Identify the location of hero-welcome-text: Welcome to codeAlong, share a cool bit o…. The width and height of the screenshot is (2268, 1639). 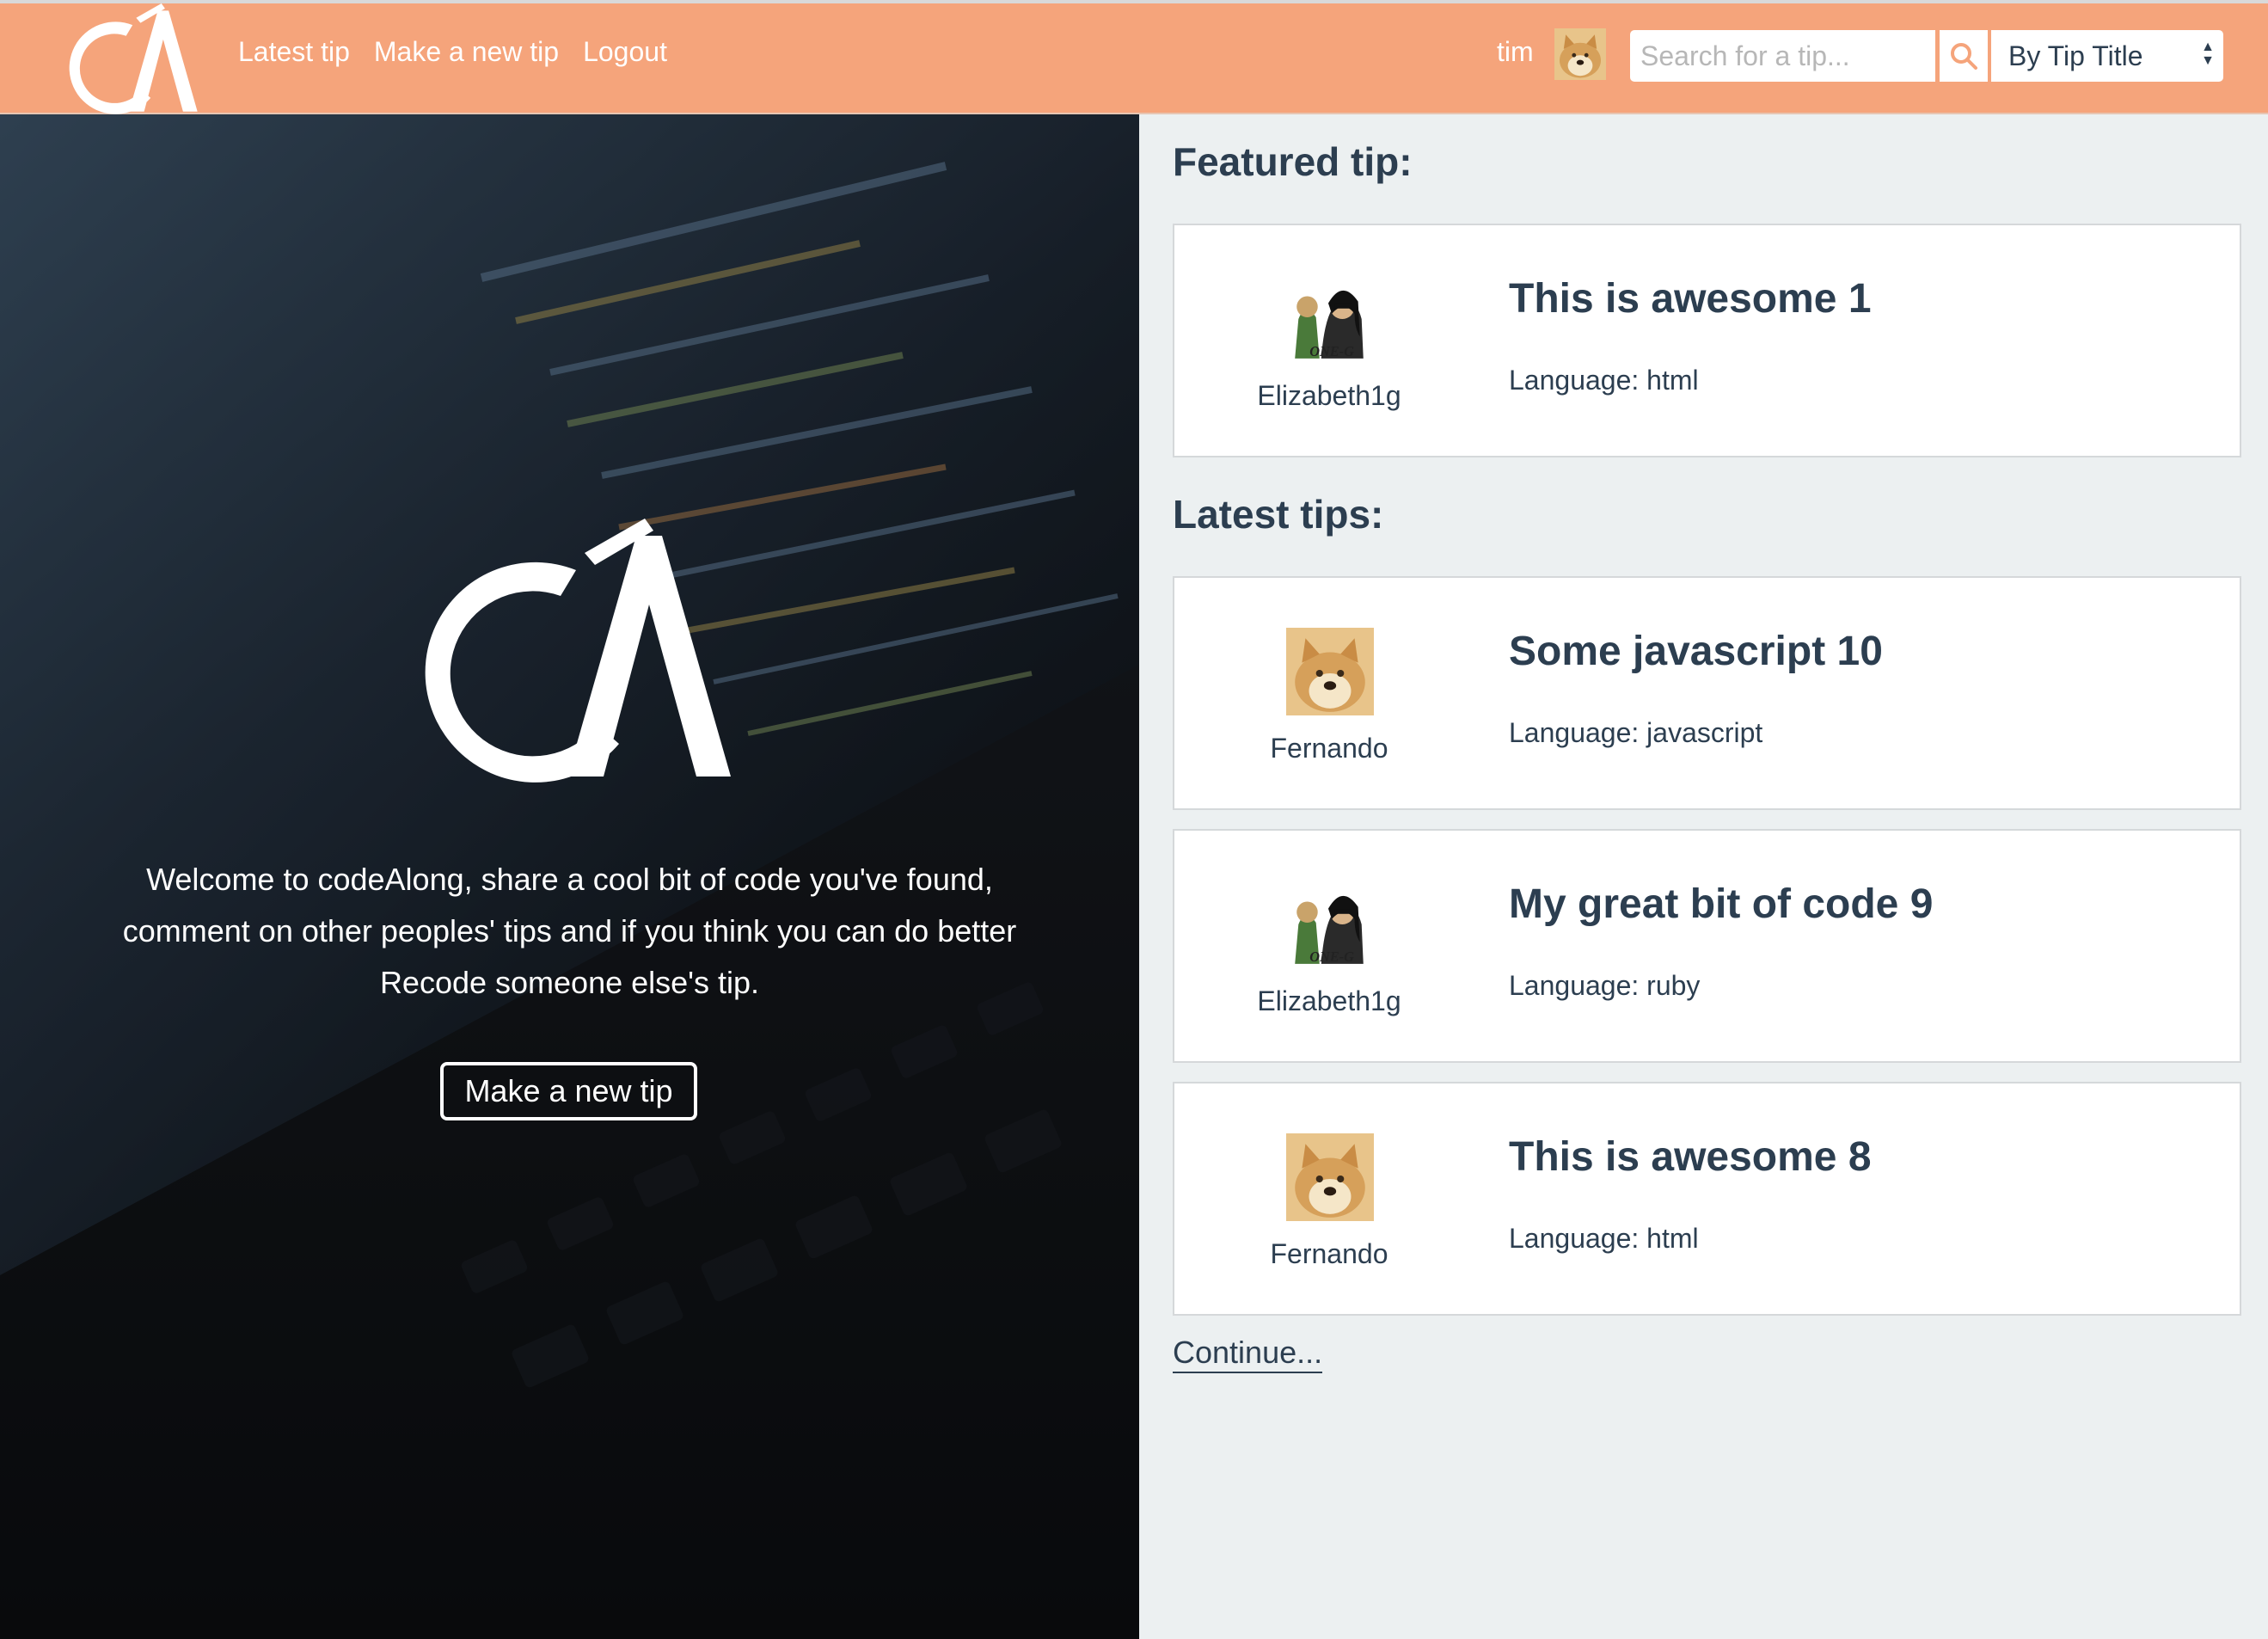
(569, 931).